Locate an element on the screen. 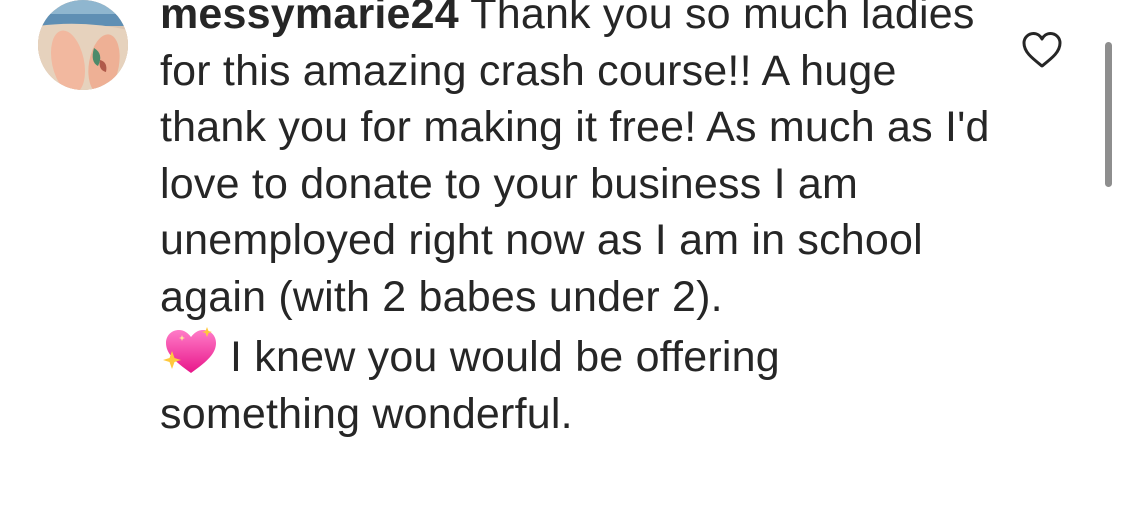 The width and height of the screenshot is (1125, 511). avatar is located at coordinates (83, 45).